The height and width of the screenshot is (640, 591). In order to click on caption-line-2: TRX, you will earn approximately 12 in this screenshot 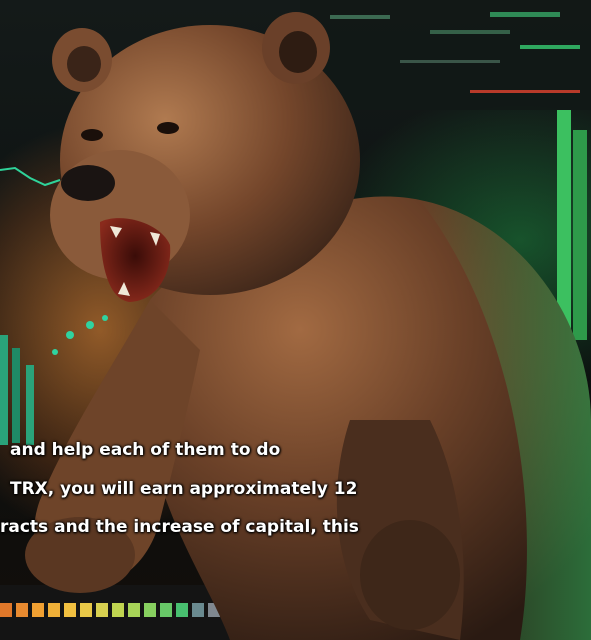, I will do `click(184, 489)`.